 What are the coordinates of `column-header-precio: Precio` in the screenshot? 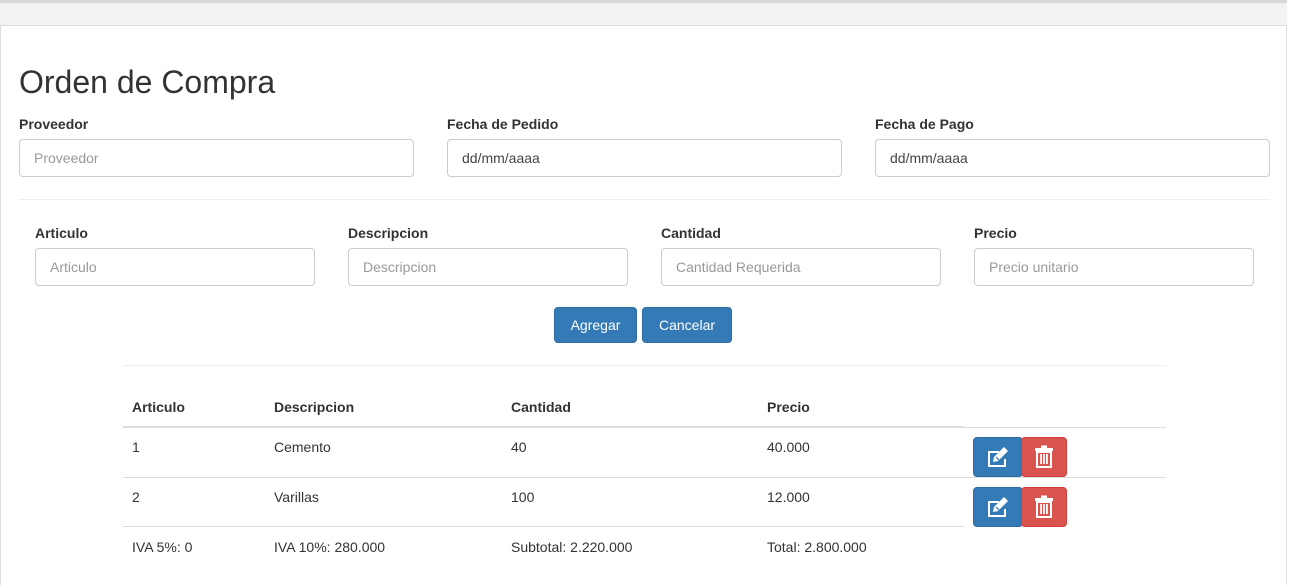 It's located at (861, 407).